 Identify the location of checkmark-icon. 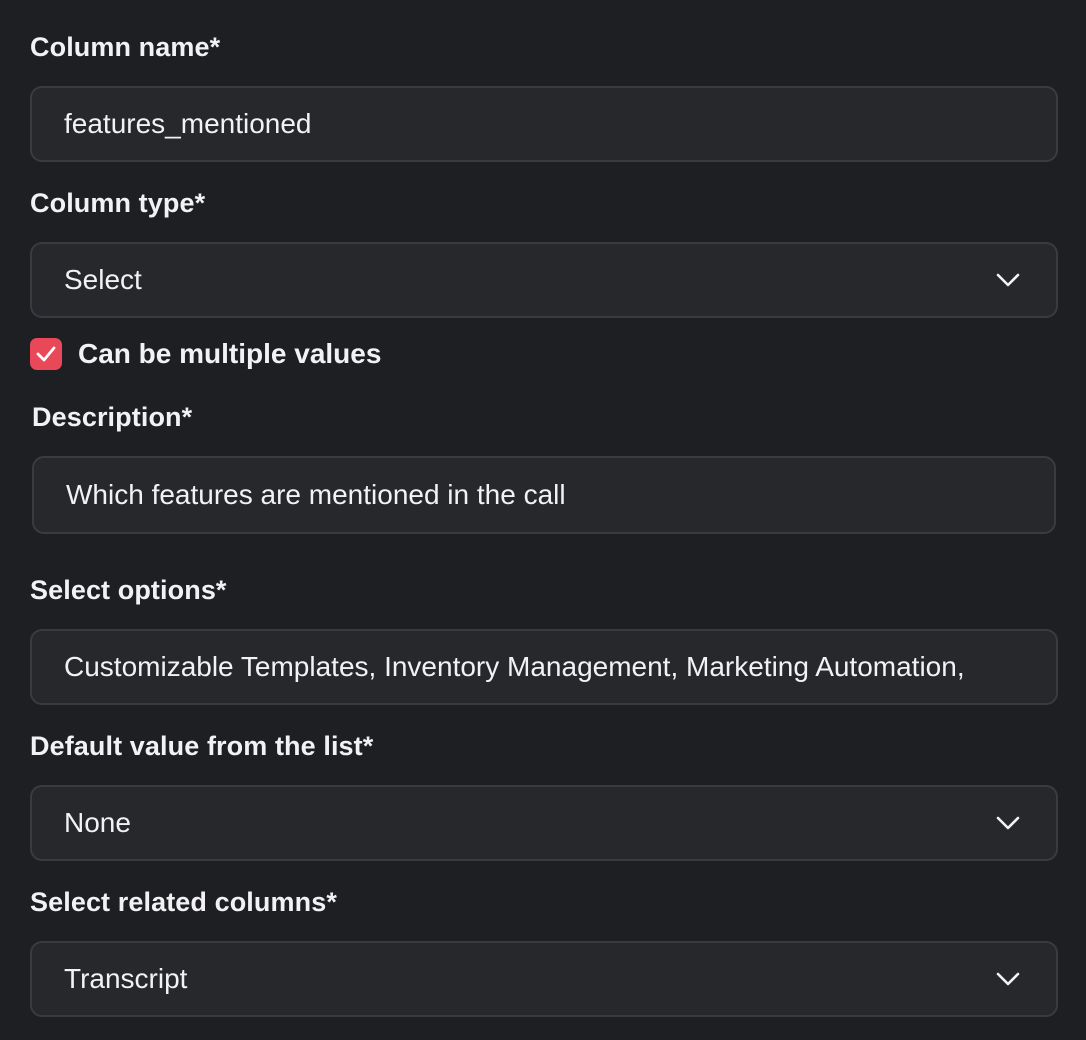
(46, 354).